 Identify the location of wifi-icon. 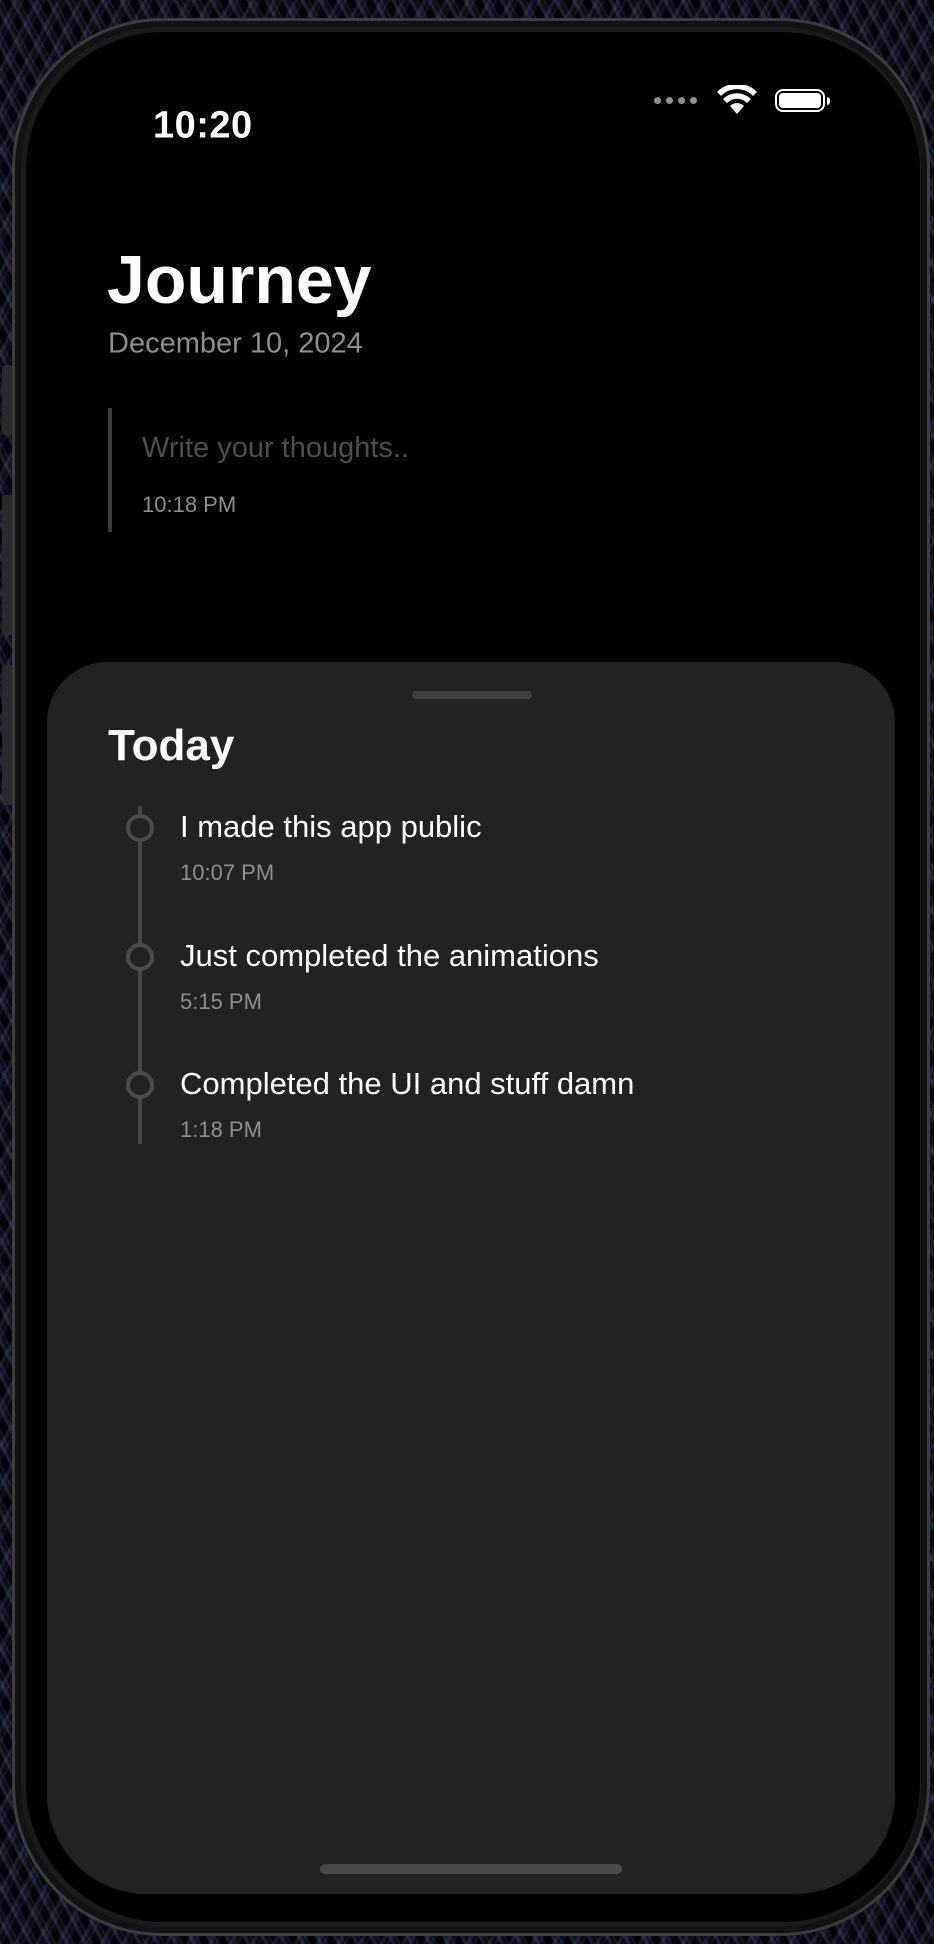
(737, 99).